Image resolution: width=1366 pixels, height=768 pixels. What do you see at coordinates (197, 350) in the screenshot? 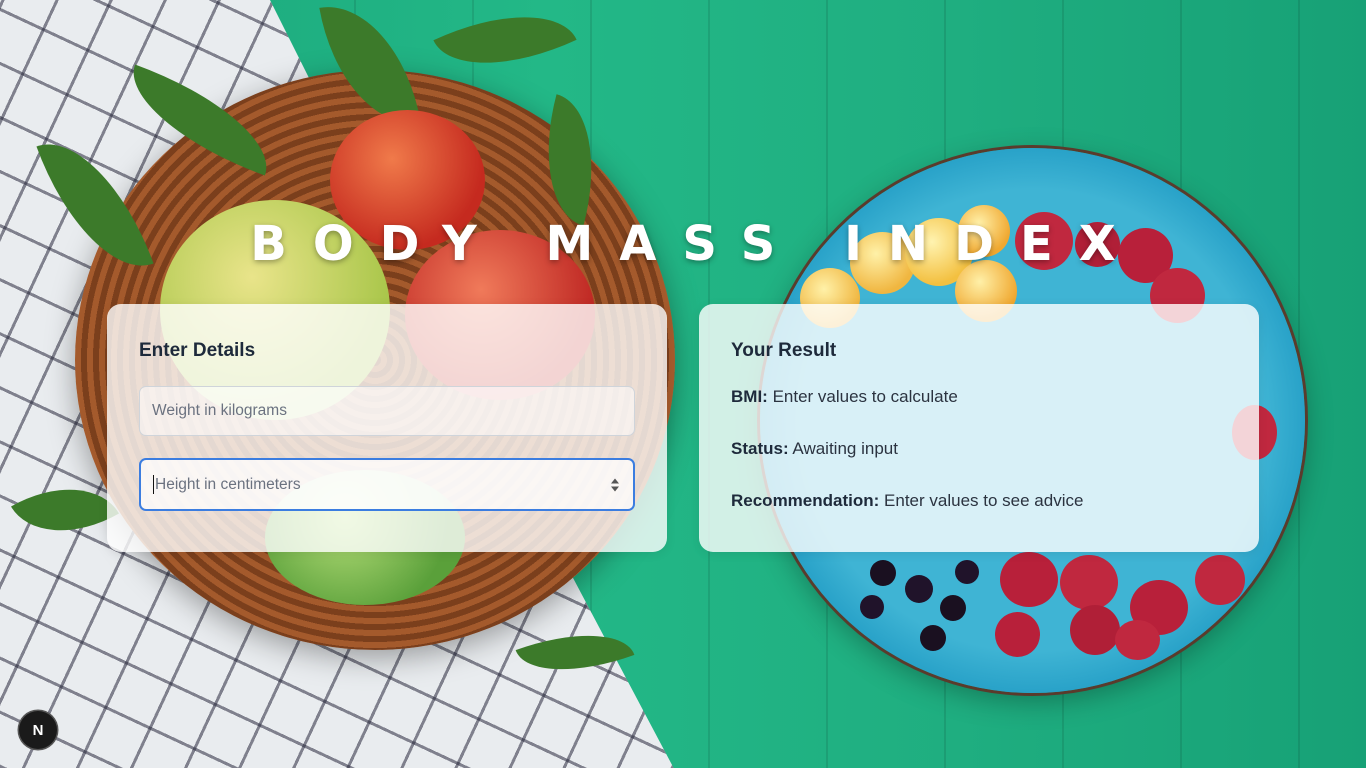
I see `details-heading: Enter Details` at bounding box center [197, 350].